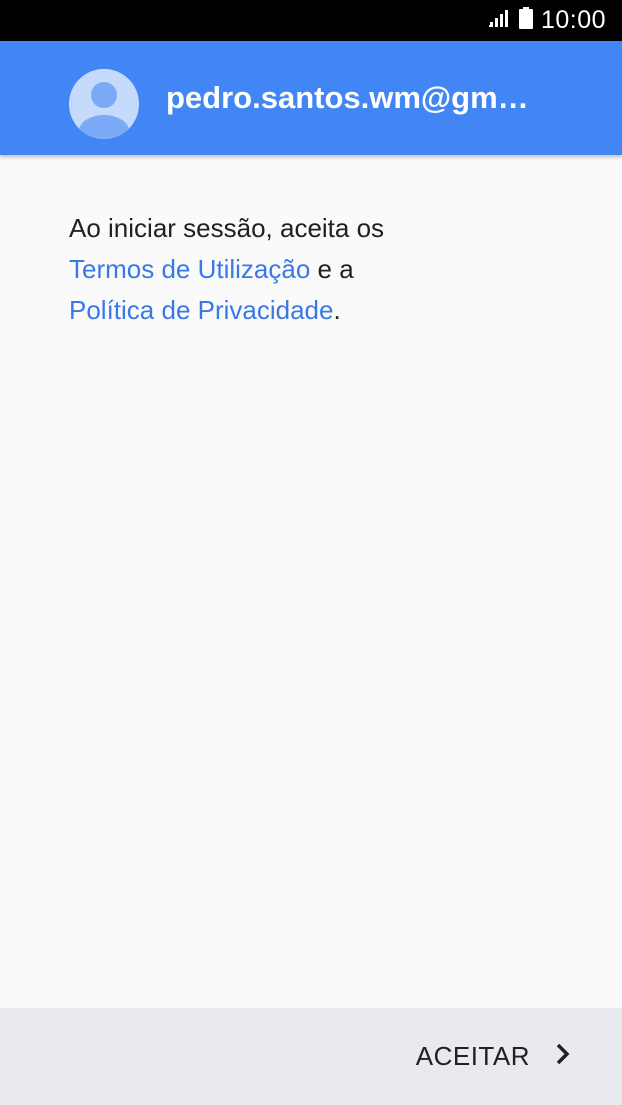 Image resolution: width=622 pixels, height=1105 pixels. I want to click on terms-end-punctuation: ., so click(337, 310).